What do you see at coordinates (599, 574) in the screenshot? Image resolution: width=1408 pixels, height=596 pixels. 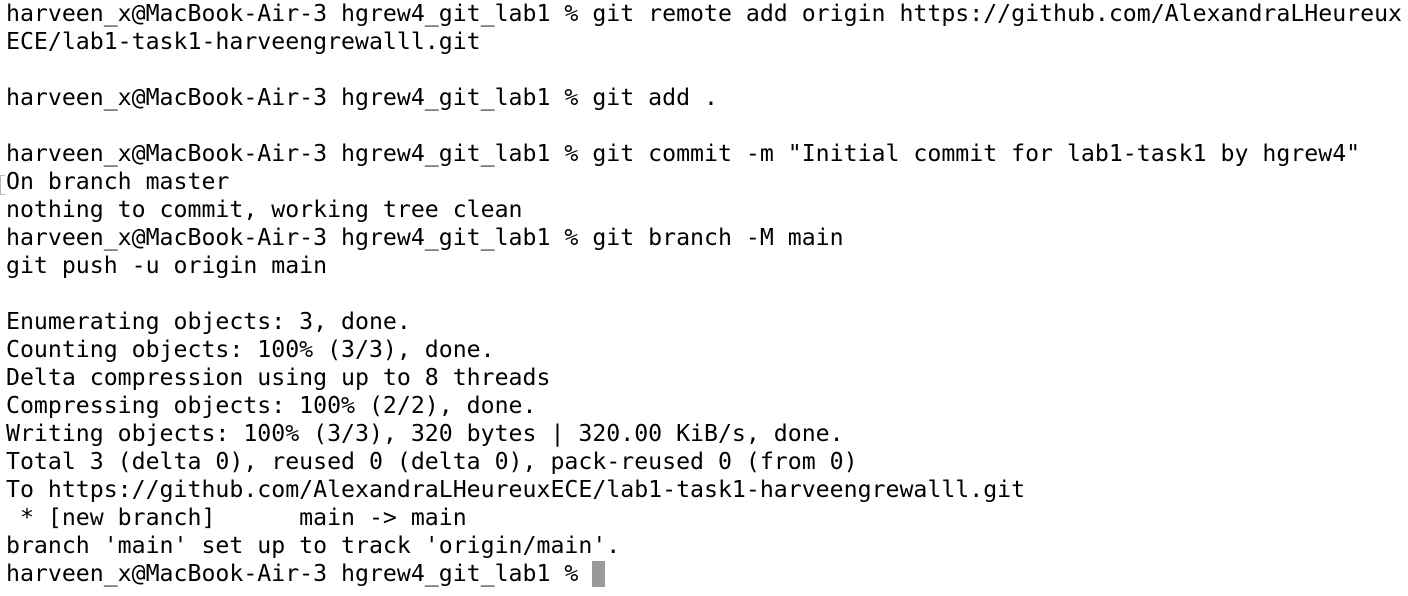 I see `text-cursor` at bounding box center [599, 574].